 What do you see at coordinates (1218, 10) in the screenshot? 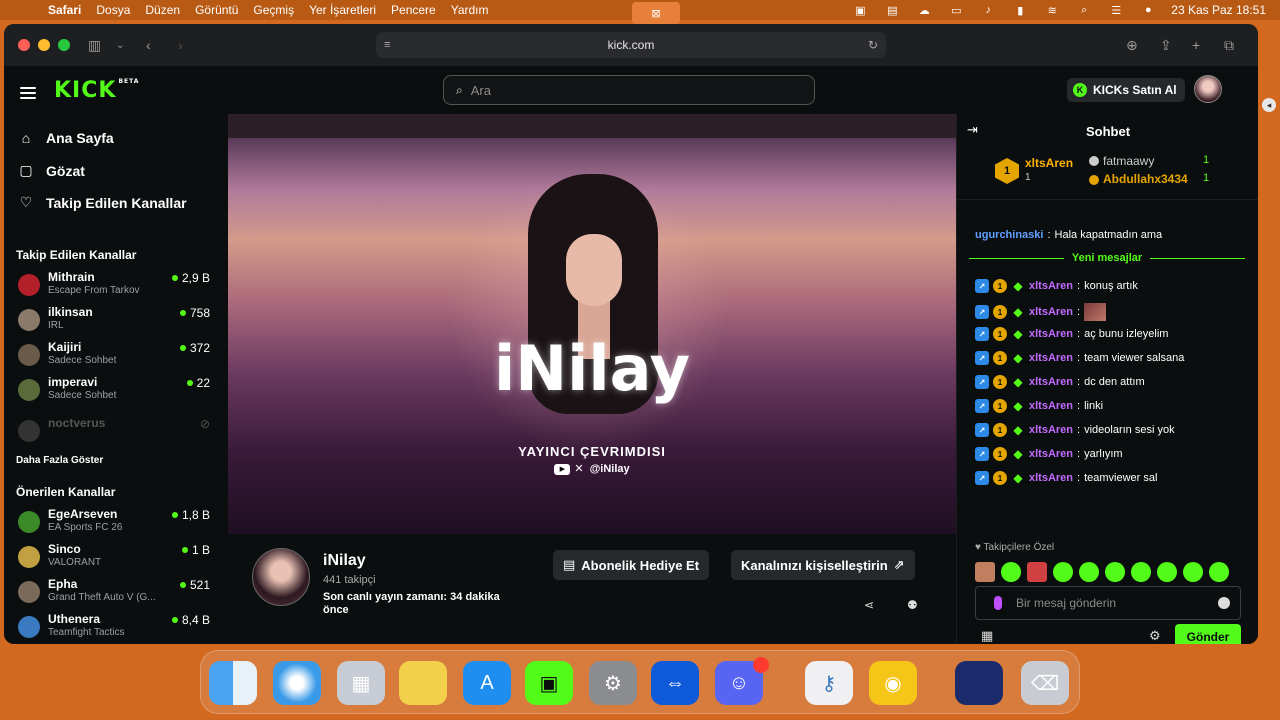
I see `menubar-clock: 23 Kas Paz 18:51` at bounding box center [1218, 10].